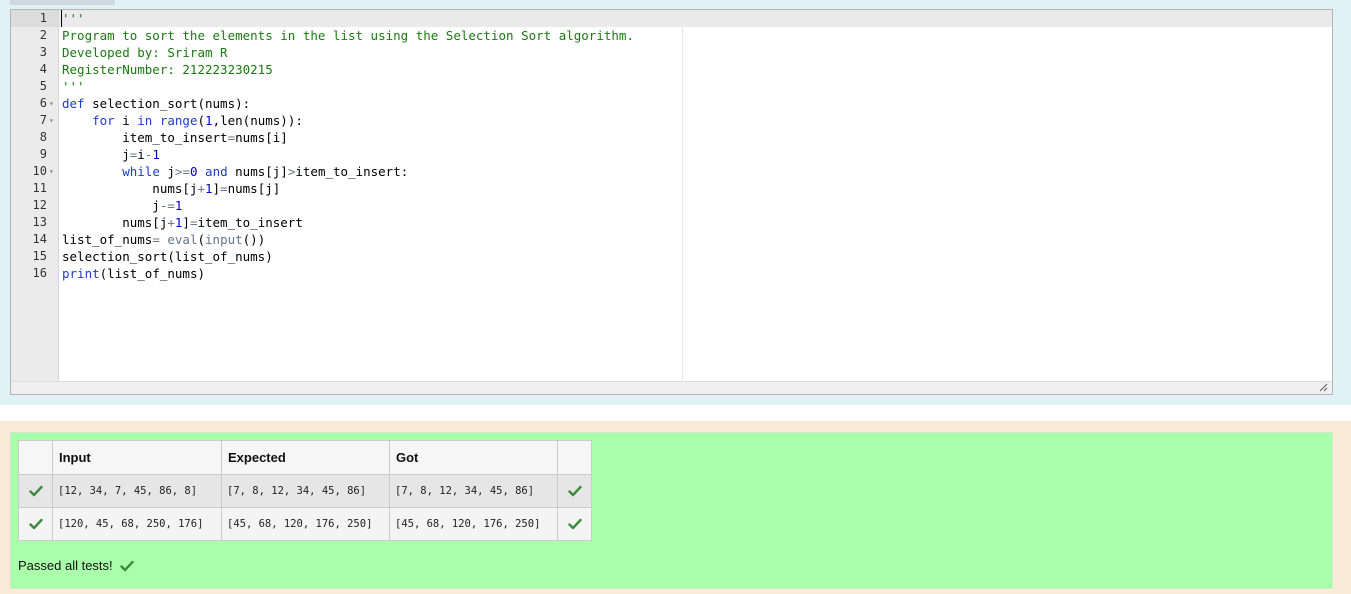  What do you see at coordinates (352, 171) in the screenshot?
I see `code-token: item_to_insert:` at bounding box center [352, 171].